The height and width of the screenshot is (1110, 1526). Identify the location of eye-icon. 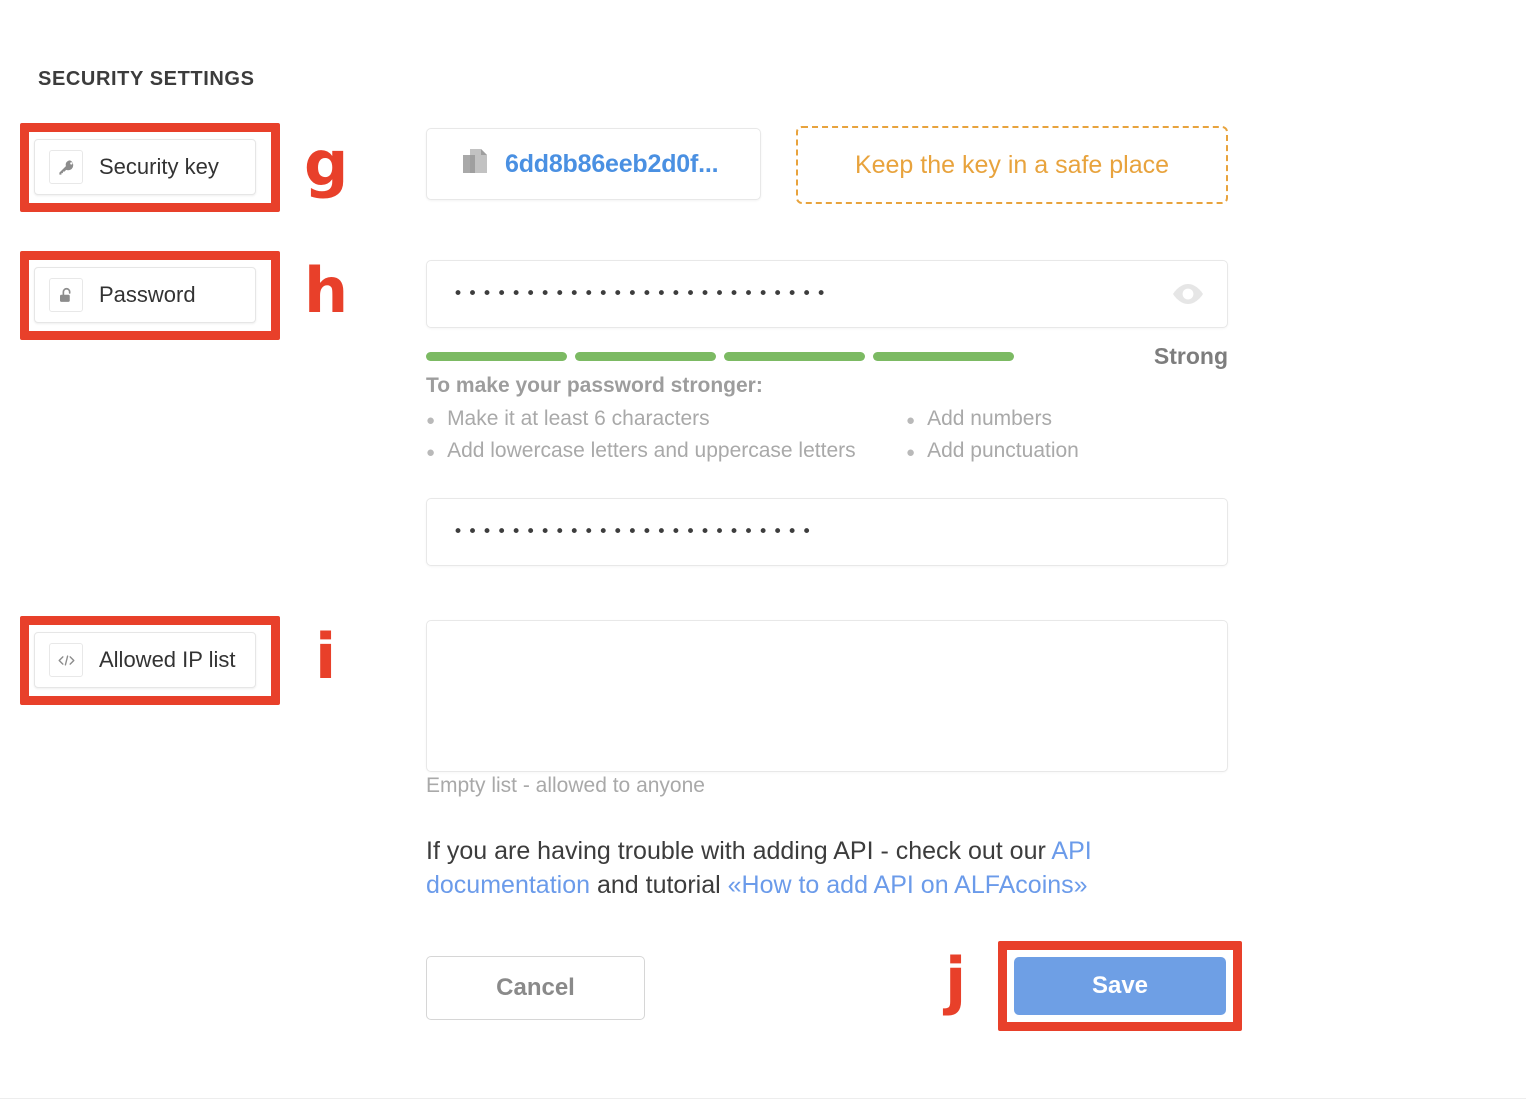
(1188, 294).